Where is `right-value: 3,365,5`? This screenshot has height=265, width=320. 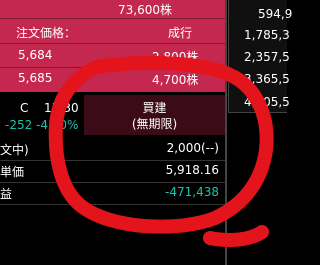 right-value: 3,365,5 is located at coordinates (267, 79).